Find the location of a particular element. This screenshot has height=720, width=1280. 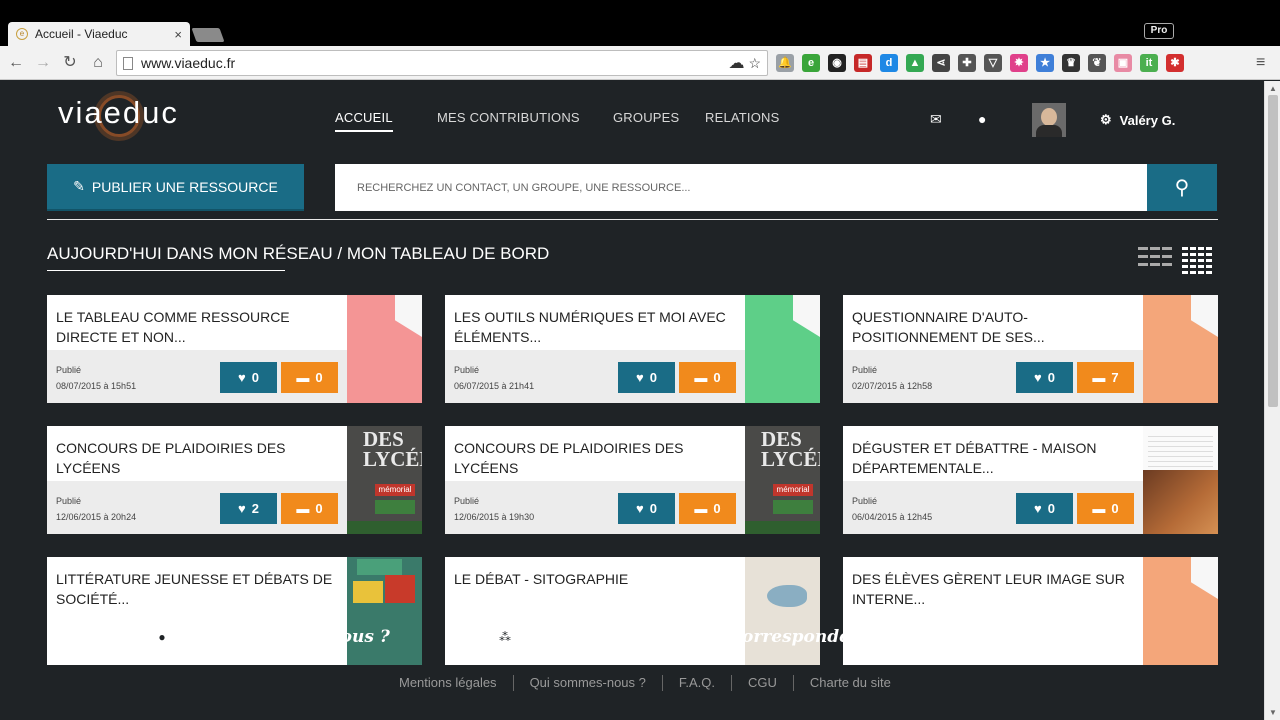

comment-button: ▬ 7 is located at coordinates (1105, 377).